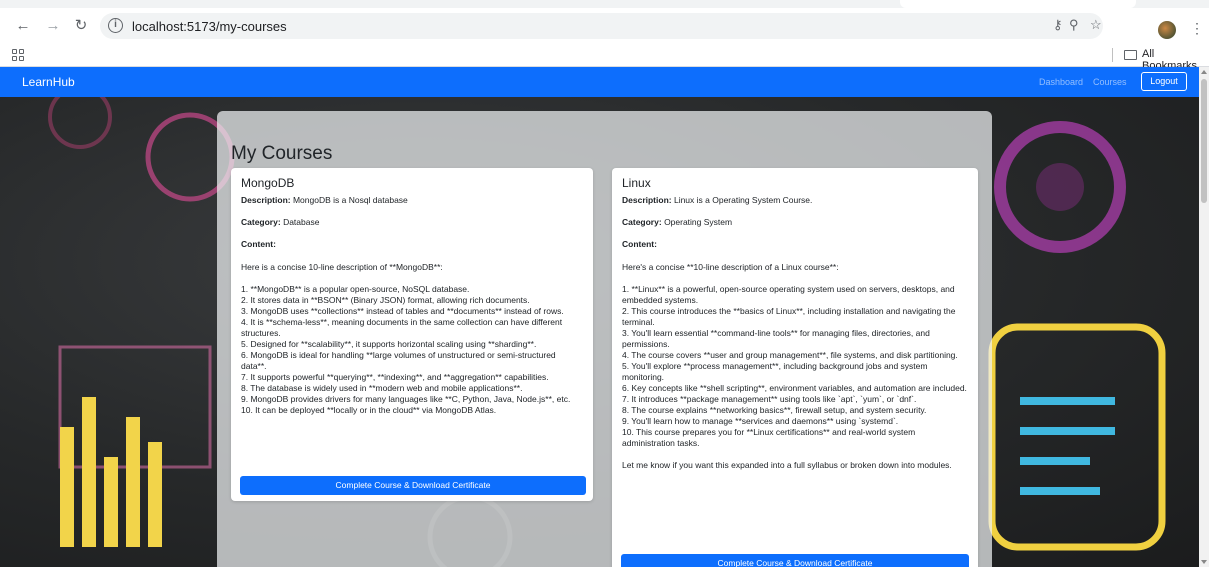 The width and height of the screenshot is (1209, 567). I want to click on password-key-icon: ⚷, so click(1058, 25).